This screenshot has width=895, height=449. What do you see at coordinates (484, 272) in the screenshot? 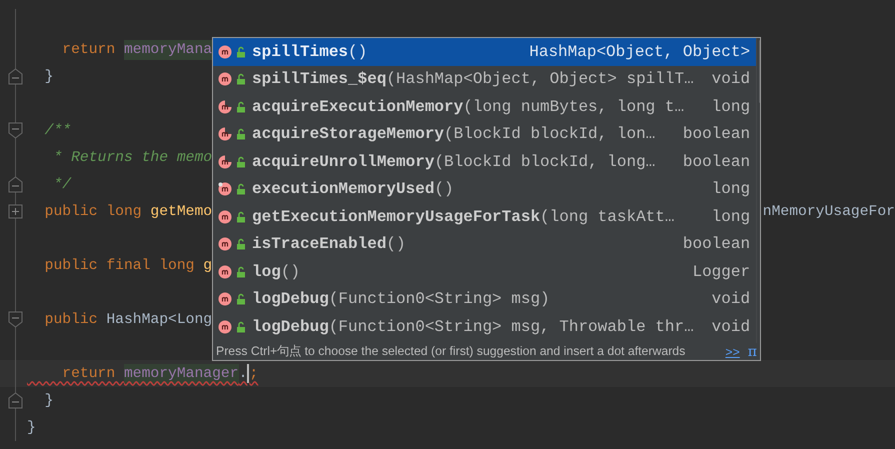
I see `completion-item: log() Logger` at bounding box center [484, 272].